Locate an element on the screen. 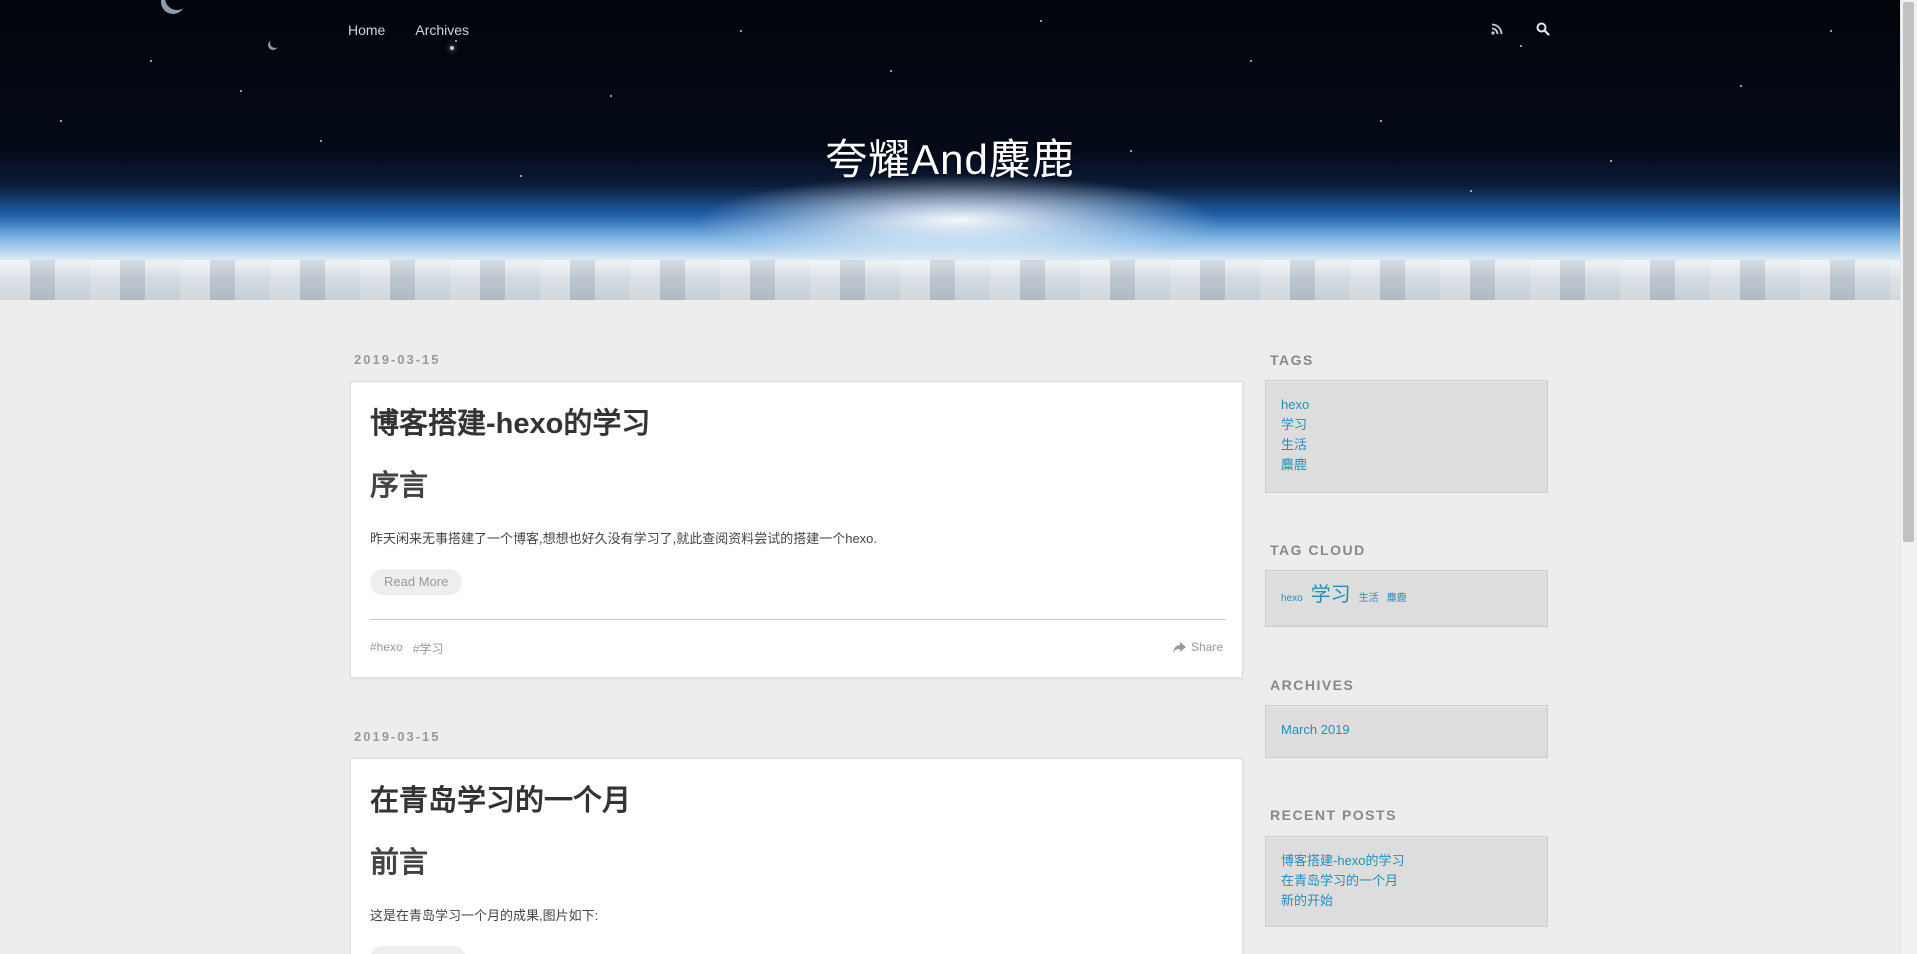 The height and width of the screenshot is (954, 1917). search-icon is located at coordinates (1543, 29).